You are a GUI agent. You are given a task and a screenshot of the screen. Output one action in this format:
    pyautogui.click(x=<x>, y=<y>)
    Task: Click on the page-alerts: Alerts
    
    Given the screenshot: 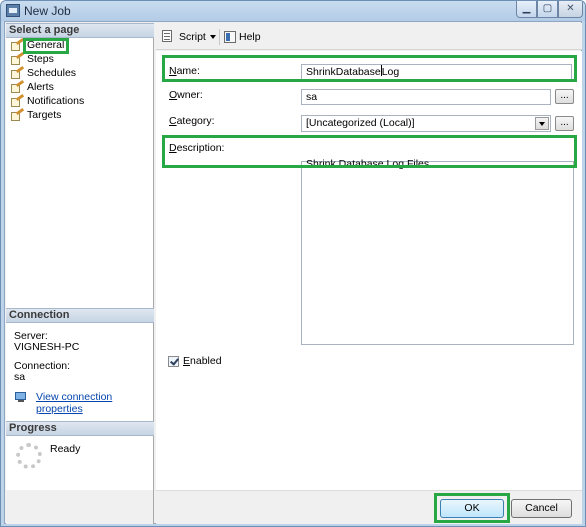 What is the action you would take?
    pyautogui.click(x=32, y=87)
    